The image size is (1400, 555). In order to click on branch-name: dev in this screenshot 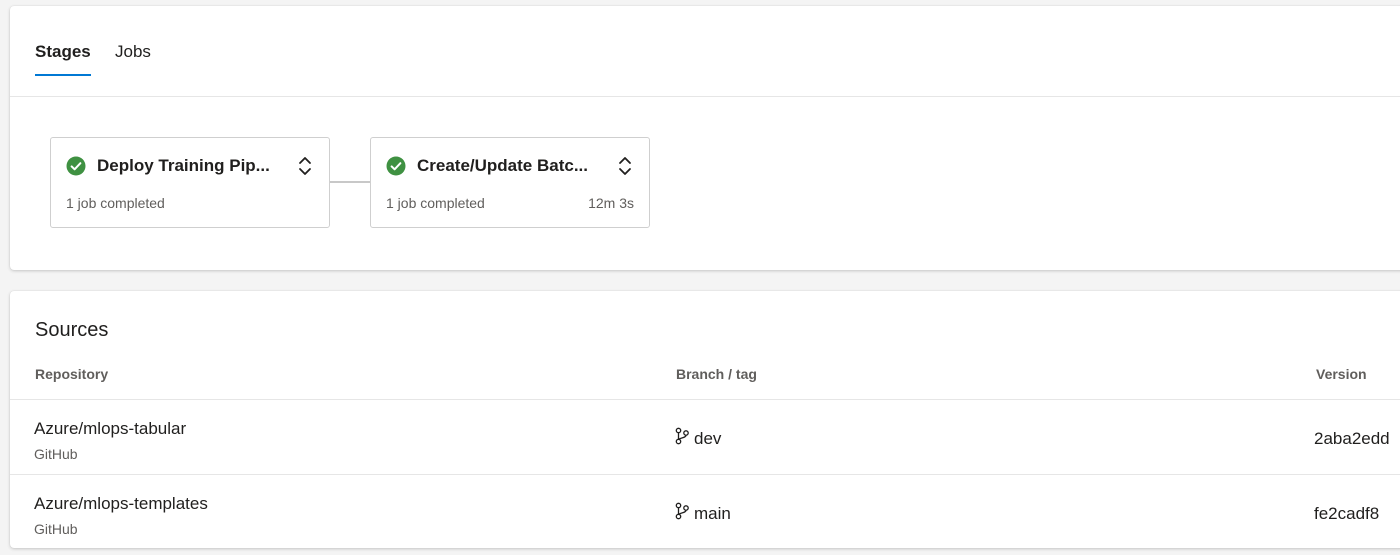, I will do `click(708, 438)`.